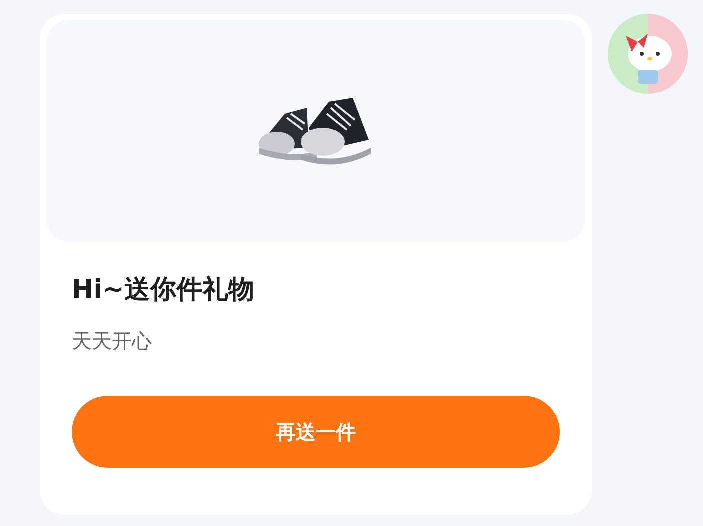 This screenshot has width=703, height=526. Describe the element at coordinates (316, 432) in the screenshot. I see `send-again-button: 再送一件` at that location.